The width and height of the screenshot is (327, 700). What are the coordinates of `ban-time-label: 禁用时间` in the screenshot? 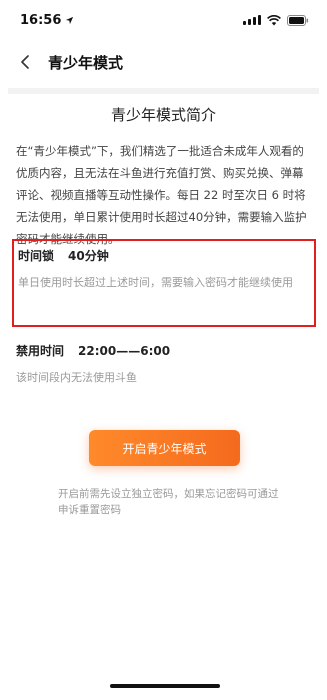 It's located at (40, 351).